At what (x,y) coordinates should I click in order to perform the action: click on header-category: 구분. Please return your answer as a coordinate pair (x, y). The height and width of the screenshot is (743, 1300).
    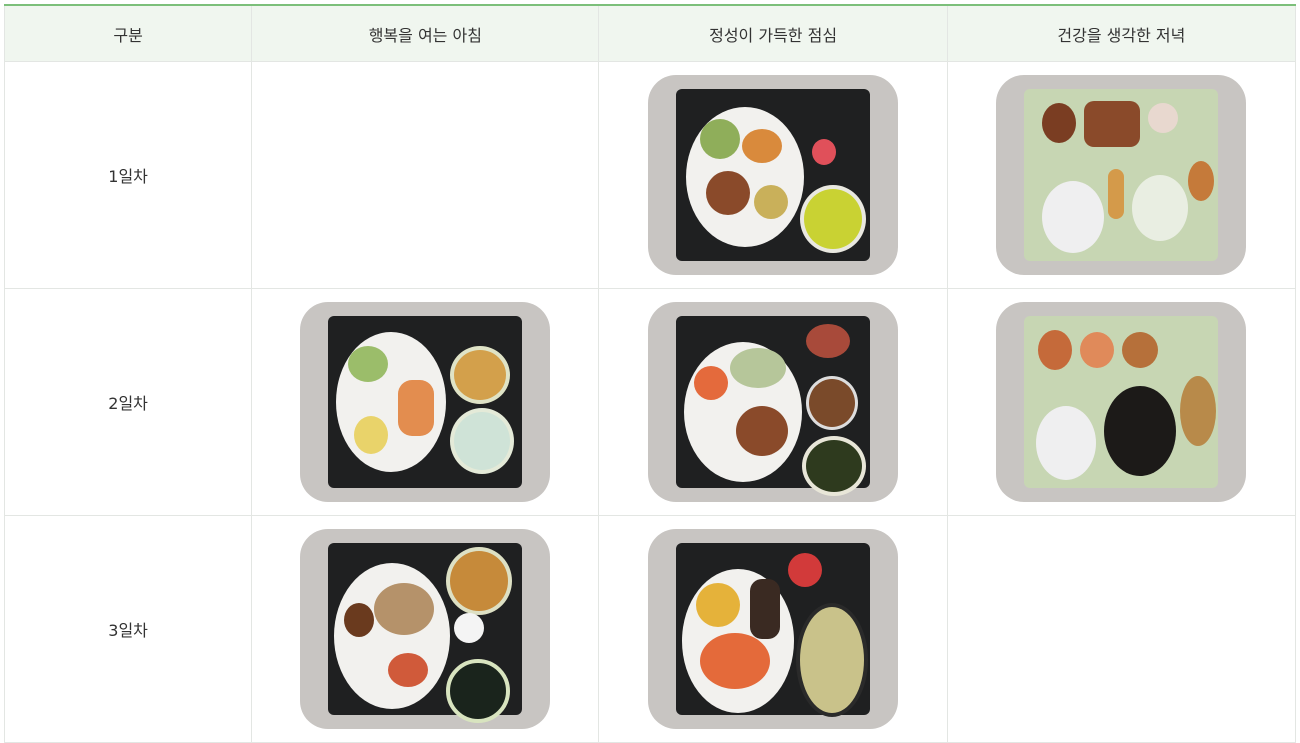
    Looking at the image, I should click on (128, 33).